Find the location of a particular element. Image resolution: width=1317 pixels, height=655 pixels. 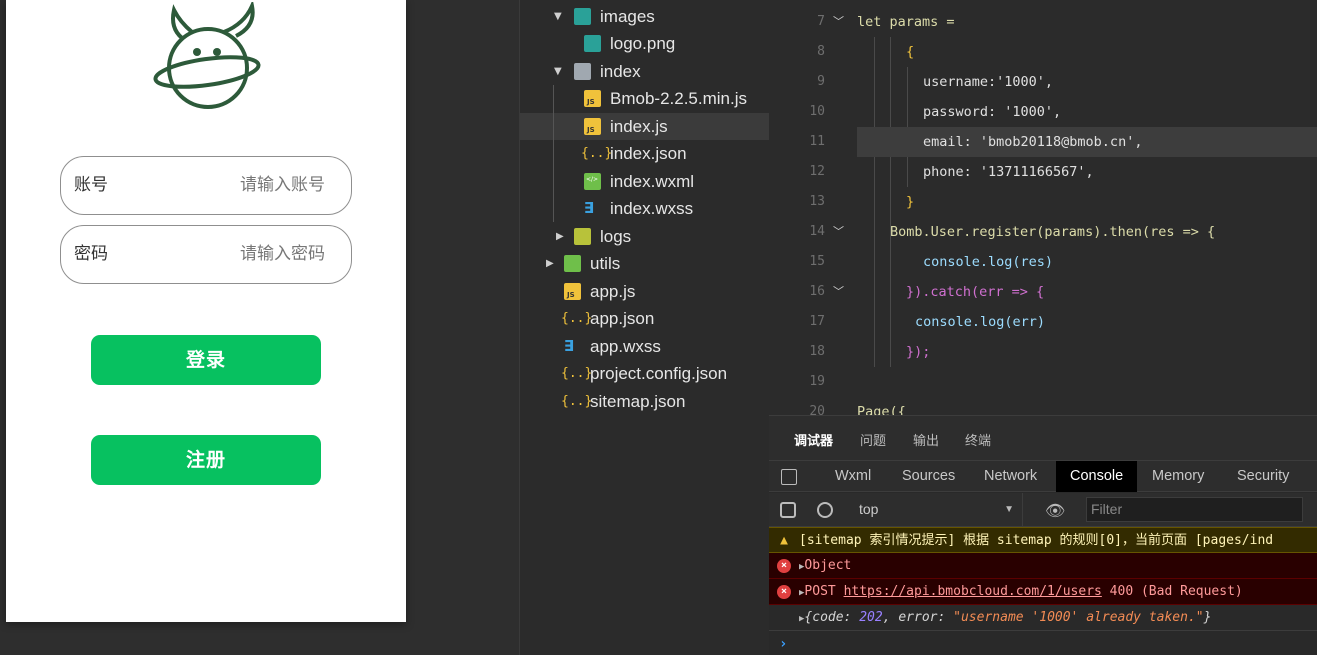

debugger-panel-tabs: 调试器 问题 输出 终端 is located at coordinates (1043, 438).